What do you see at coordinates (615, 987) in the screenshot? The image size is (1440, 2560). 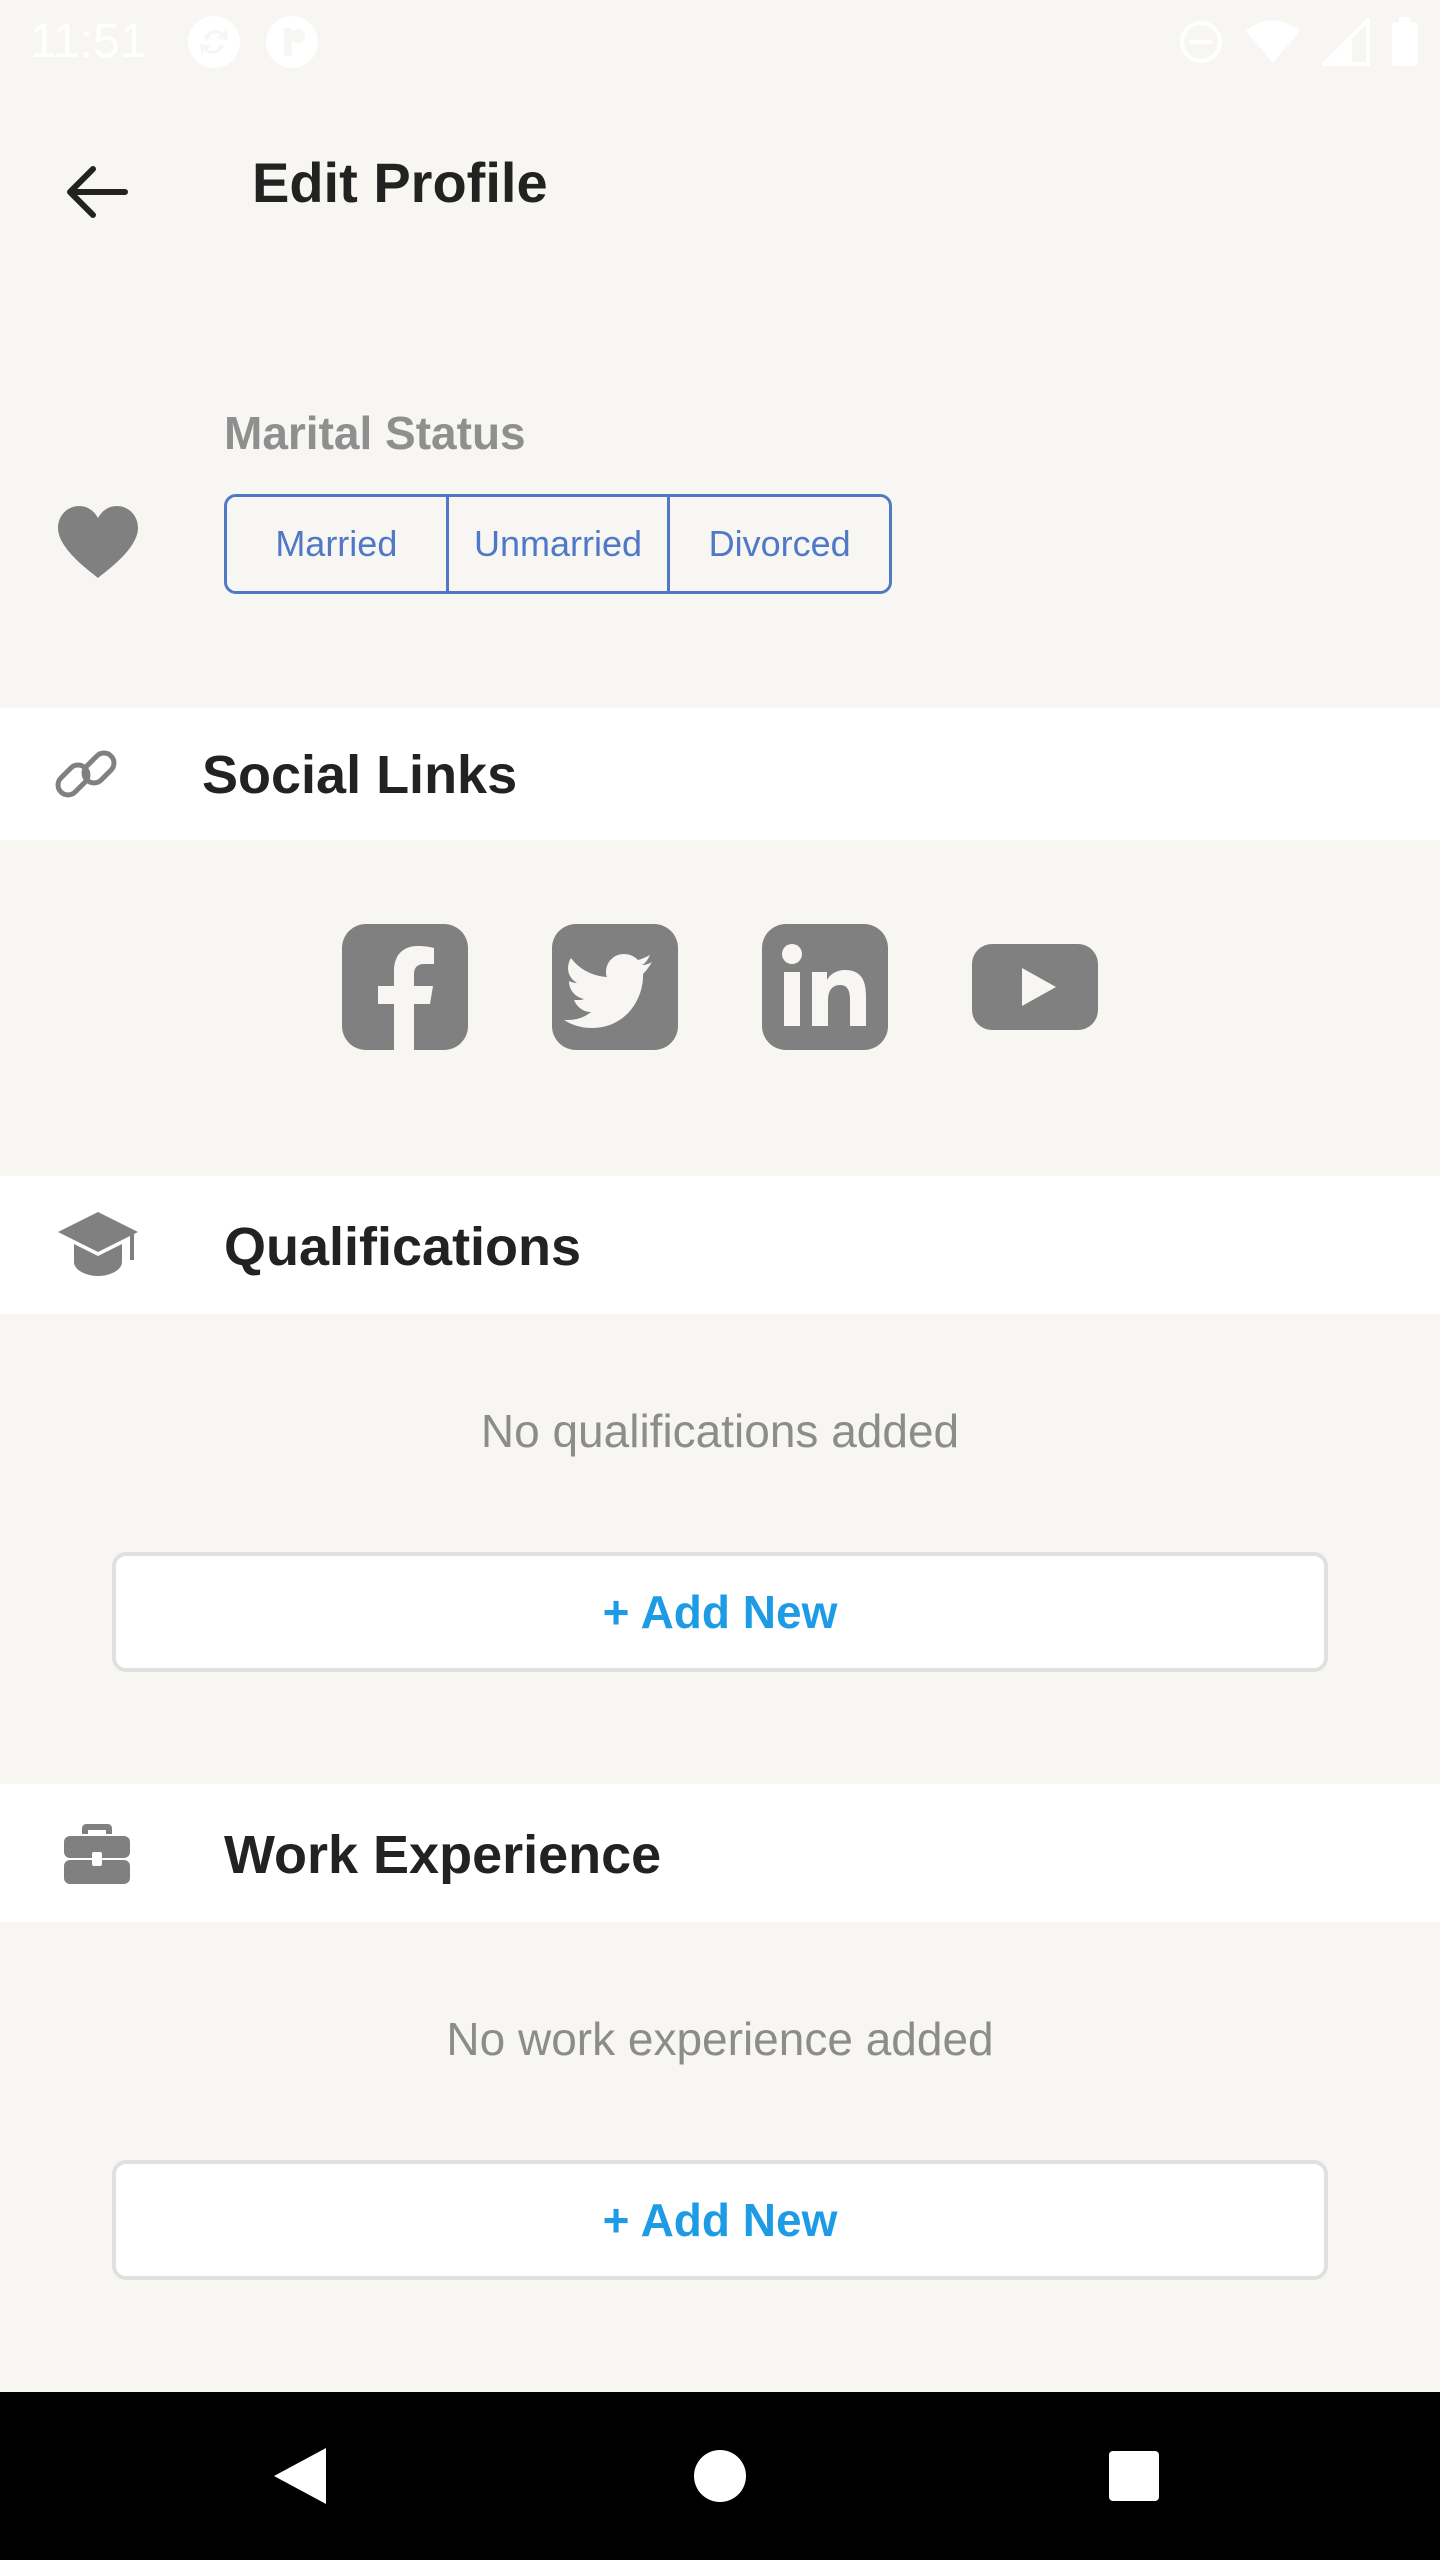 I see `twitter-icon` at bounding box center [615, 987].